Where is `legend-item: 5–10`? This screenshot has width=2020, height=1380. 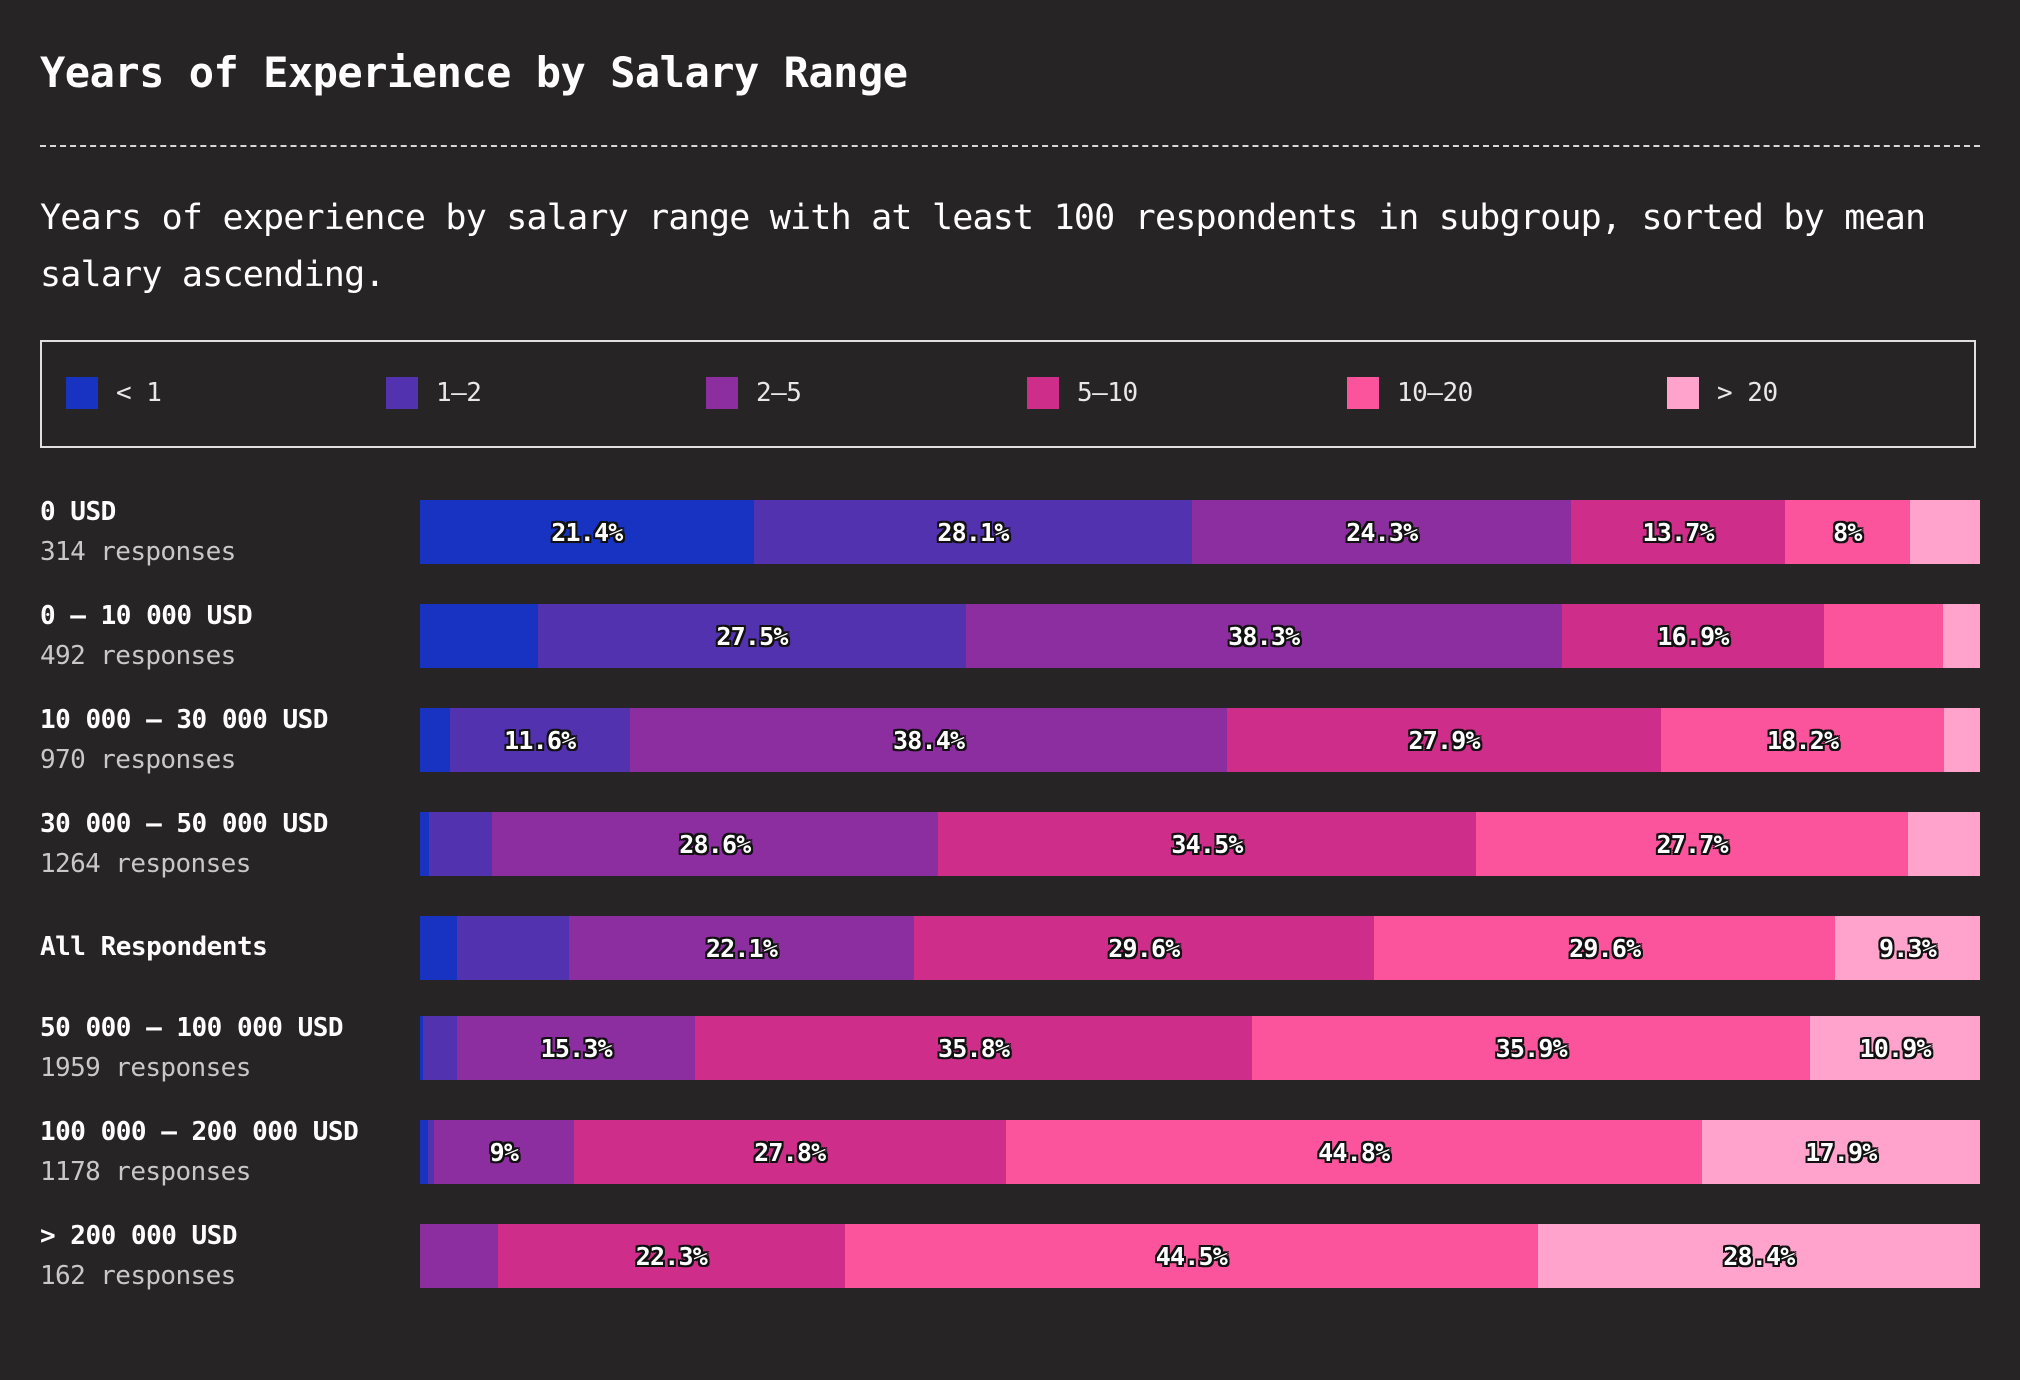 legend-item: 5–10 is located at coordinates (1082, 393).